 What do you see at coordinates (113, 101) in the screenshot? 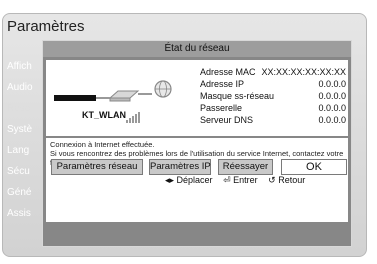
I see `network-diagram` at bounding box center [113, 101].